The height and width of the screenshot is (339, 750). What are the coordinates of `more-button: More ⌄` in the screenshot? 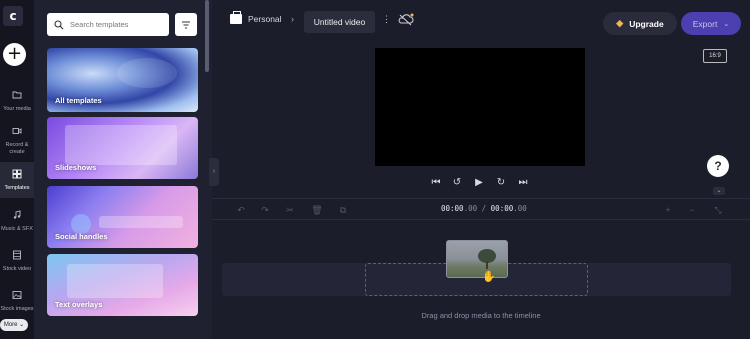 It's located at (14, 325).